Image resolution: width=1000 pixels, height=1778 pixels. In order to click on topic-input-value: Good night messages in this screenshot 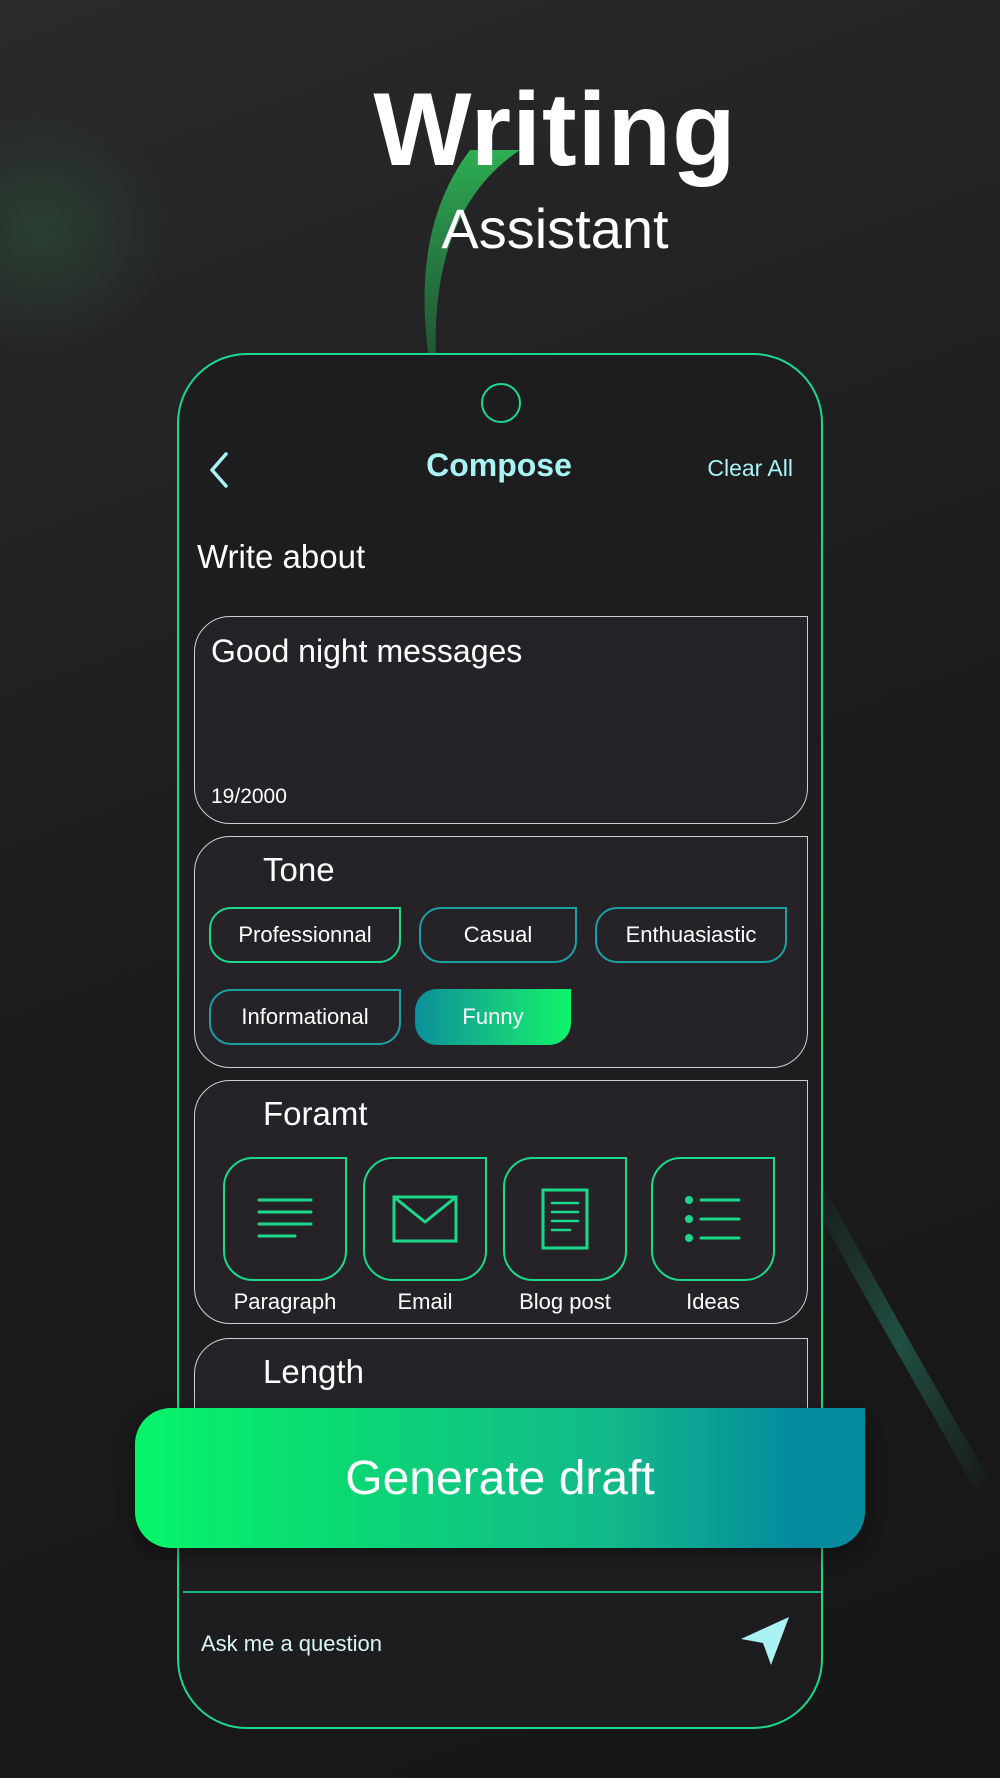, I will do `click(366, 651)`.